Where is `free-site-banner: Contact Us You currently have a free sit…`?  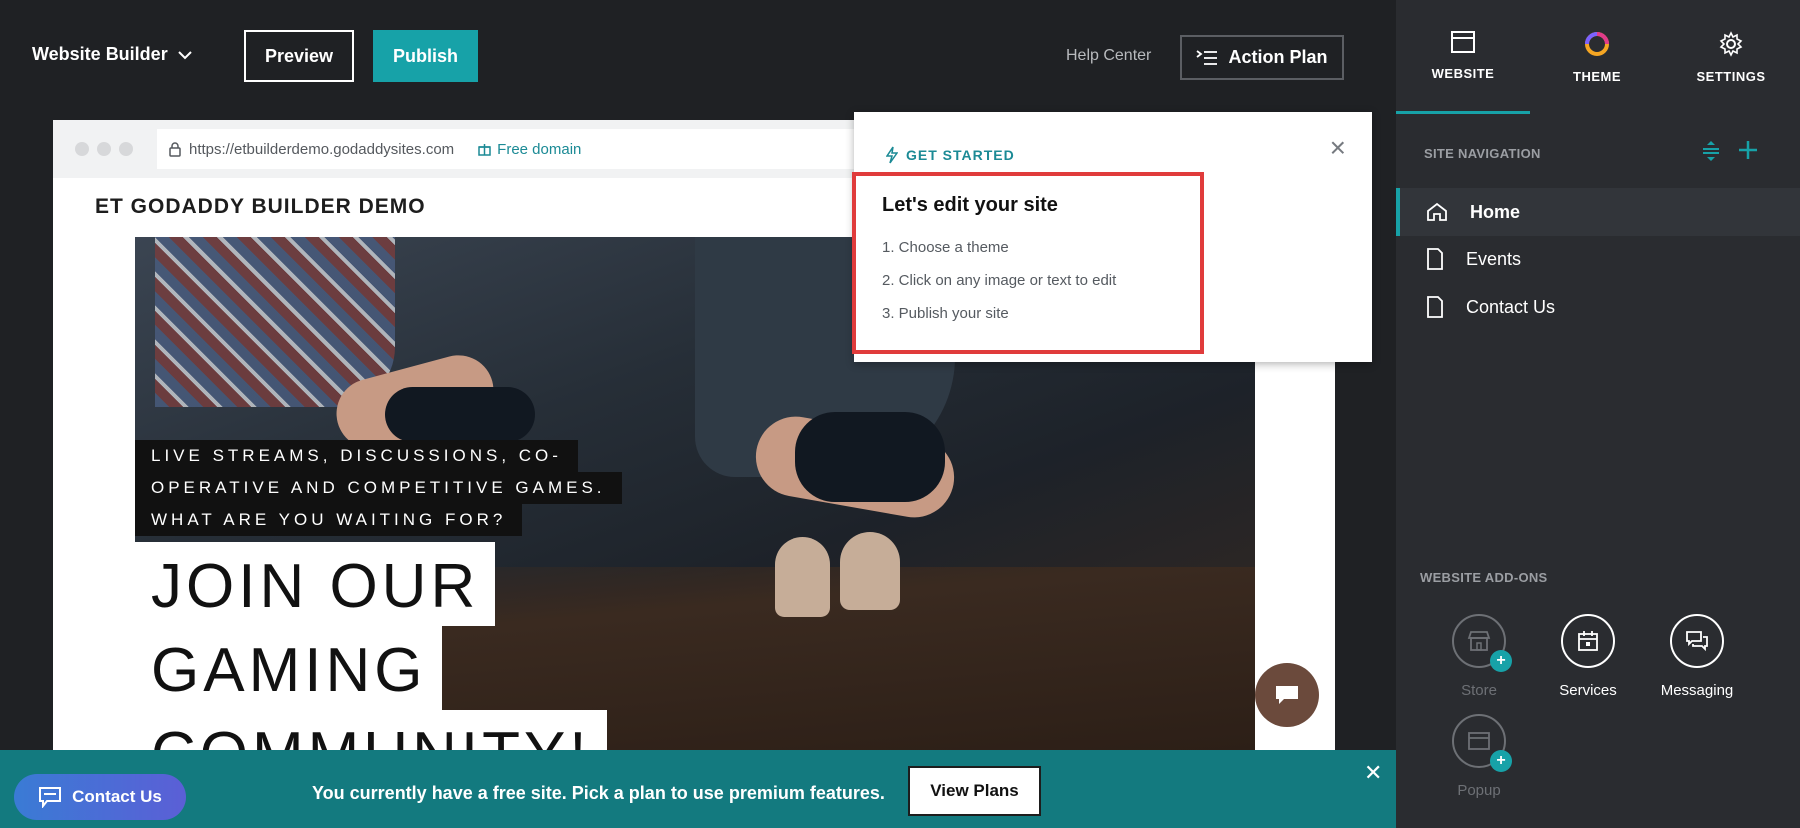 free-site-banner: Contact Us You currently have a free sit… is located at coordinates (698, 789).